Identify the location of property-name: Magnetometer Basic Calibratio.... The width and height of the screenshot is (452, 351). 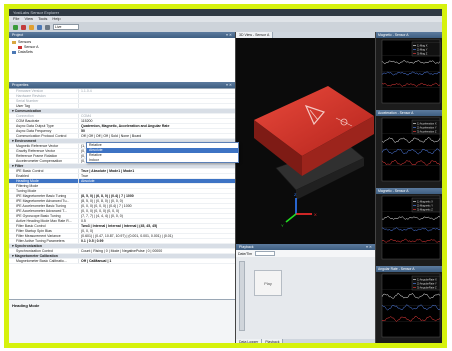
(44, 261).